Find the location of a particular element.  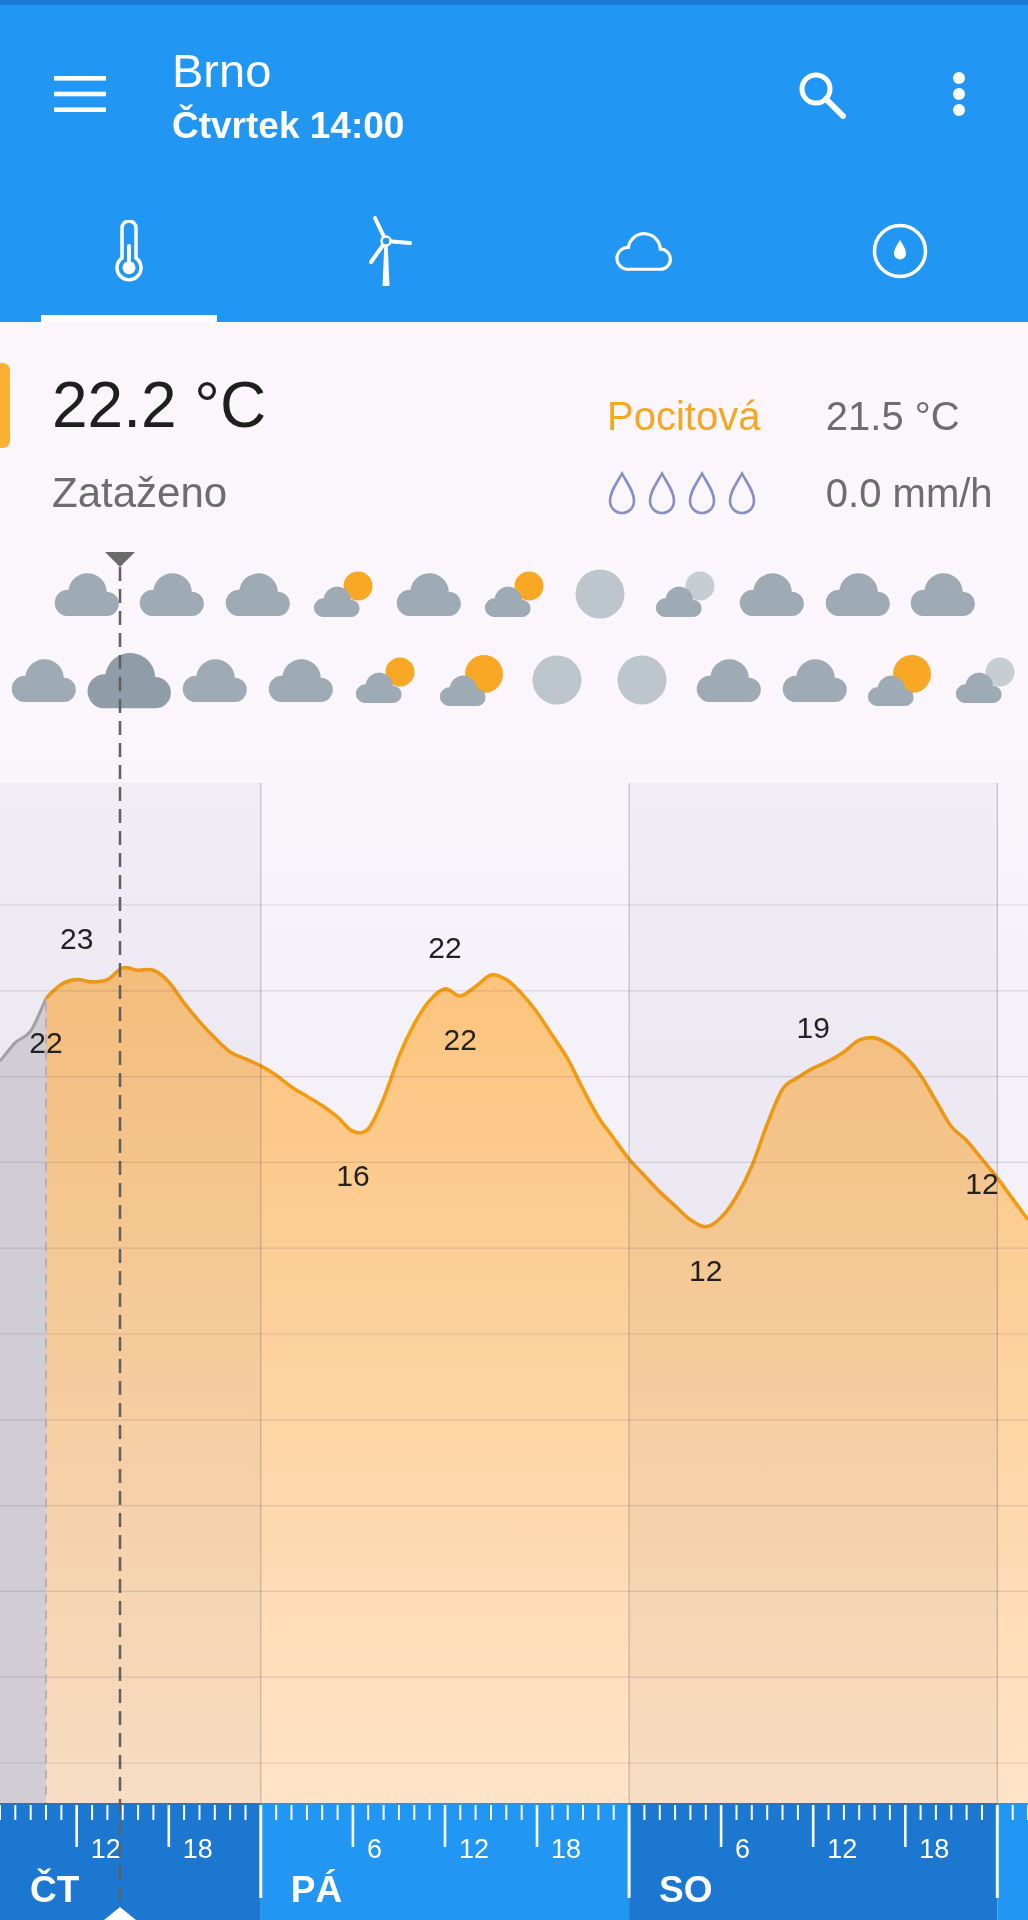

drop-in-circle-icon is located at coordinates (899, 251).